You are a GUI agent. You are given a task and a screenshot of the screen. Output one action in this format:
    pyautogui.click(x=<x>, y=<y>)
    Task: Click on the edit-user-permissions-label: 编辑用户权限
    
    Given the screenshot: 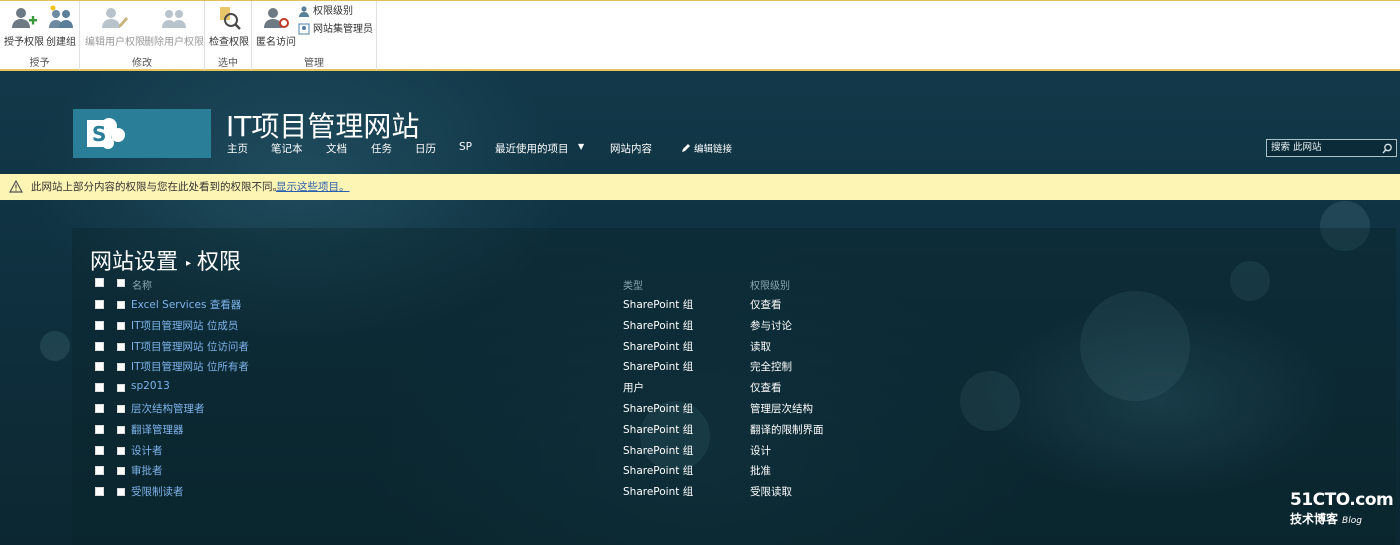 What is the action you would take?
    pyautogui.click(x=115, y=42)
    